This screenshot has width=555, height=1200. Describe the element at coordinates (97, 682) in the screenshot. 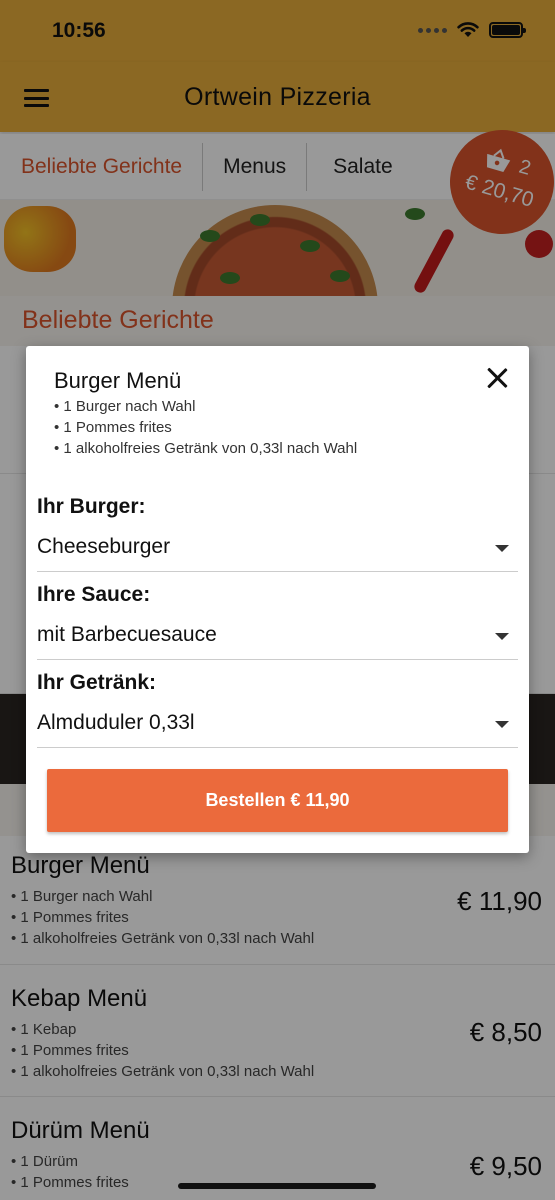

I see `drink-label: Ihr Getränk:` at that location.